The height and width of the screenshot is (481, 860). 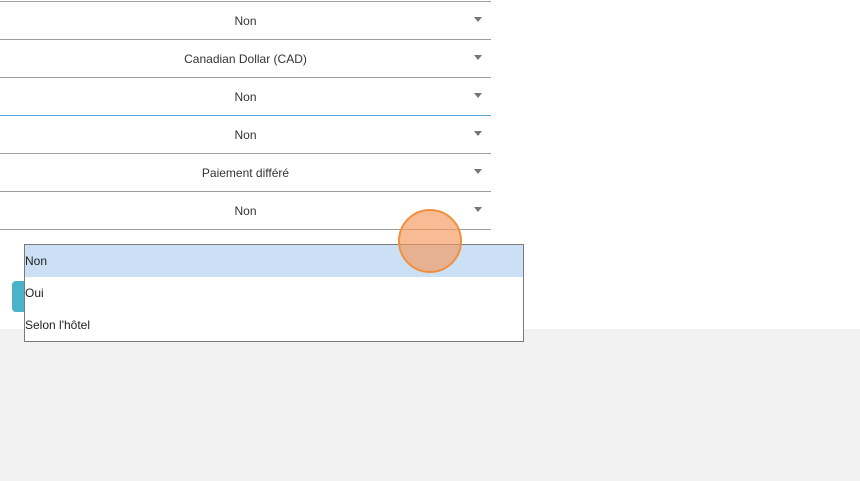 I want to click on payment-select: Paiement différé, so click(x=245, y=173).